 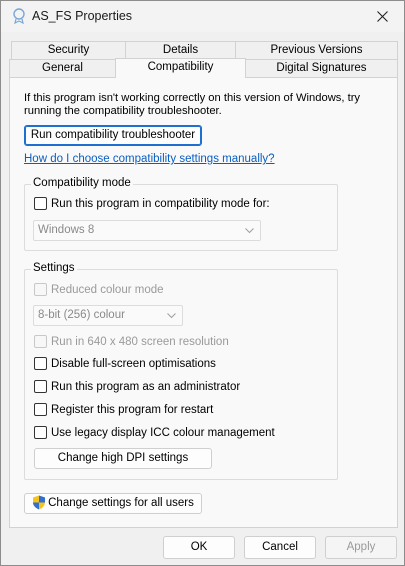 I want to click on register-restart-checkbox: Register this program for restart, so click(x=123, y=409).